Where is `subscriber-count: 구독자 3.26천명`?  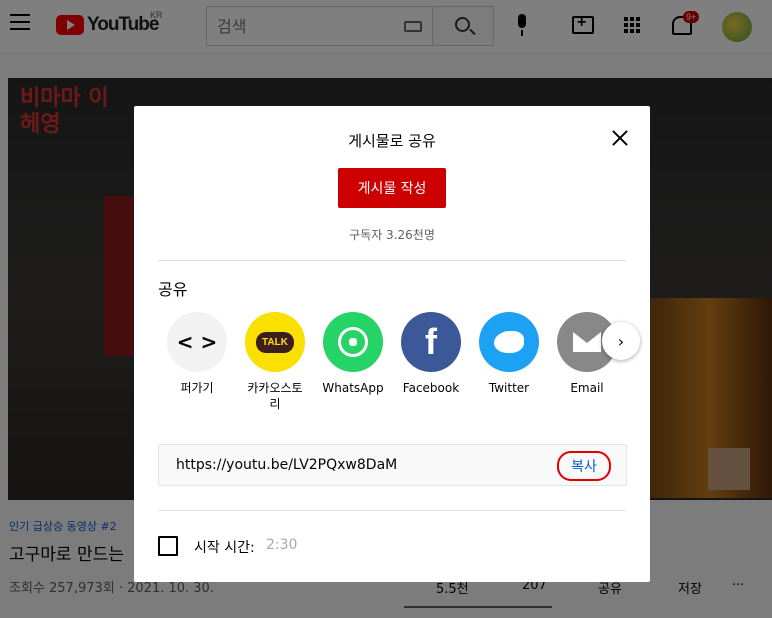
subscriber-count: 구독자 3.26천명 is located at coordinates (392, 235).